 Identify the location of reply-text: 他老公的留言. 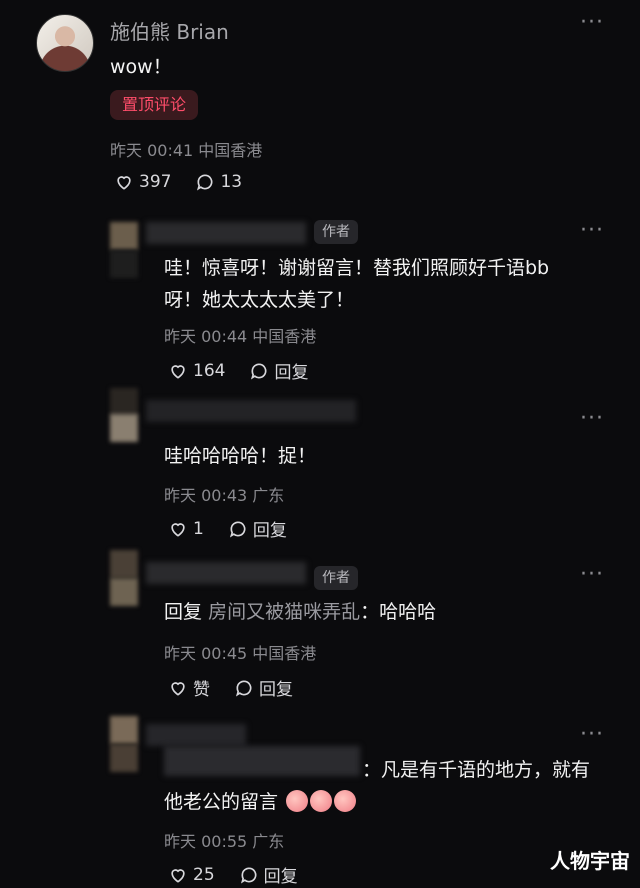
(260, 802).